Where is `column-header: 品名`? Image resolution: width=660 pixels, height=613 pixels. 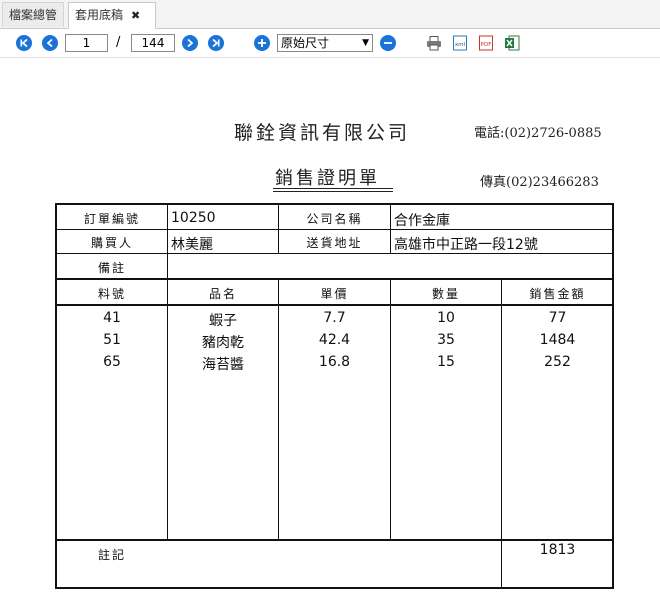
column-header: 品名 is located at coordinates (222, 294).